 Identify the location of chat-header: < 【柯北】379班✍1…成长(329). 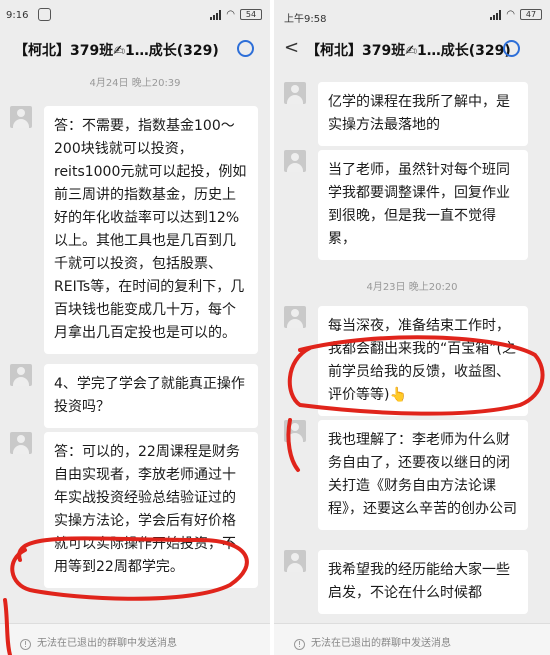
(412, 49).